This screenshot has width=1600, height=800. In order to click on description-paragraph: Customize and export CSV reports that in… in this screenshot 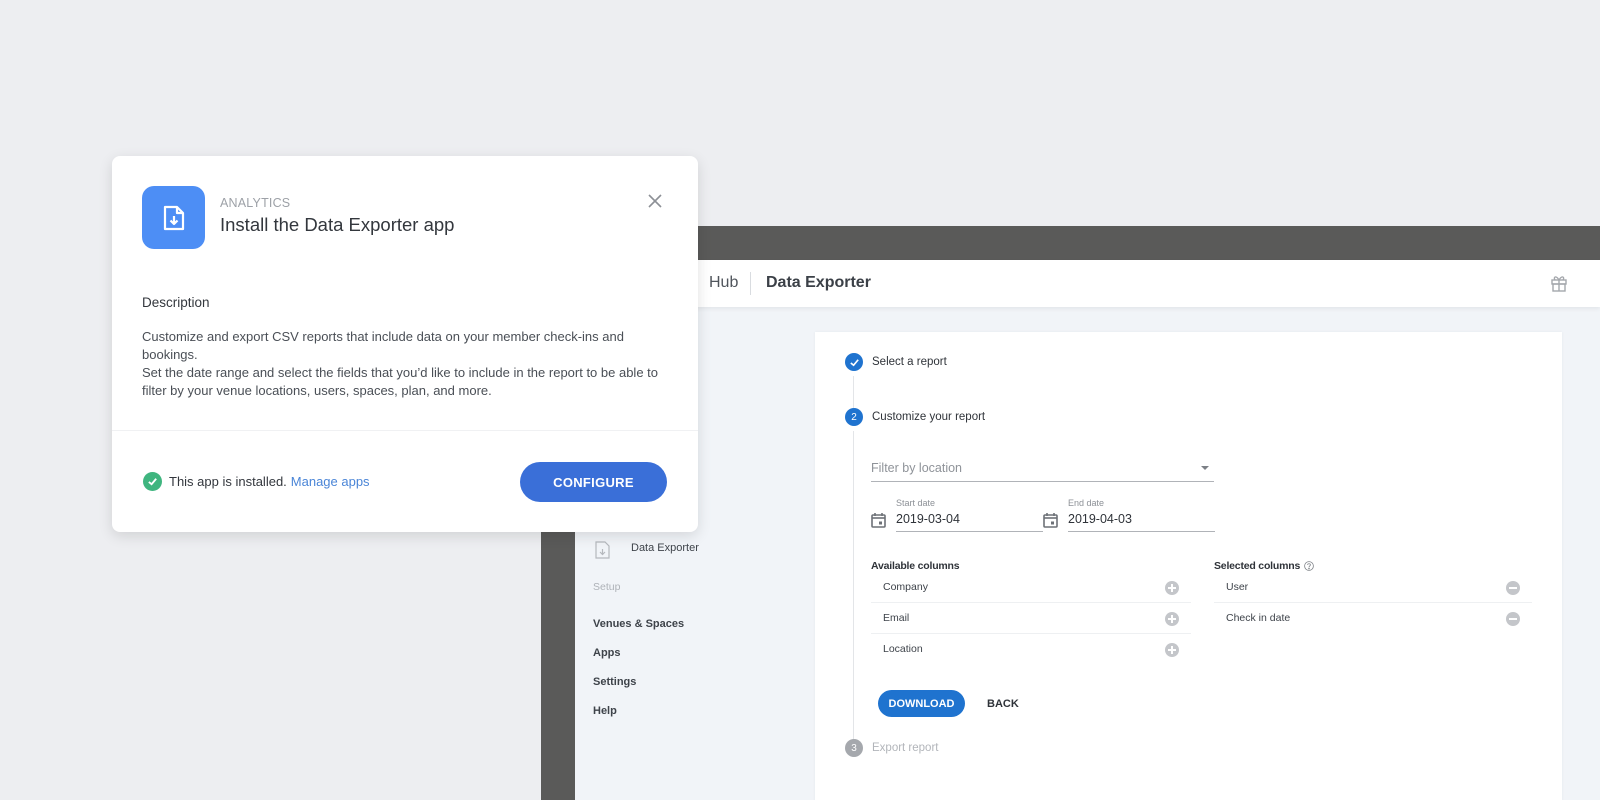, I will do `click(383, 345)`.